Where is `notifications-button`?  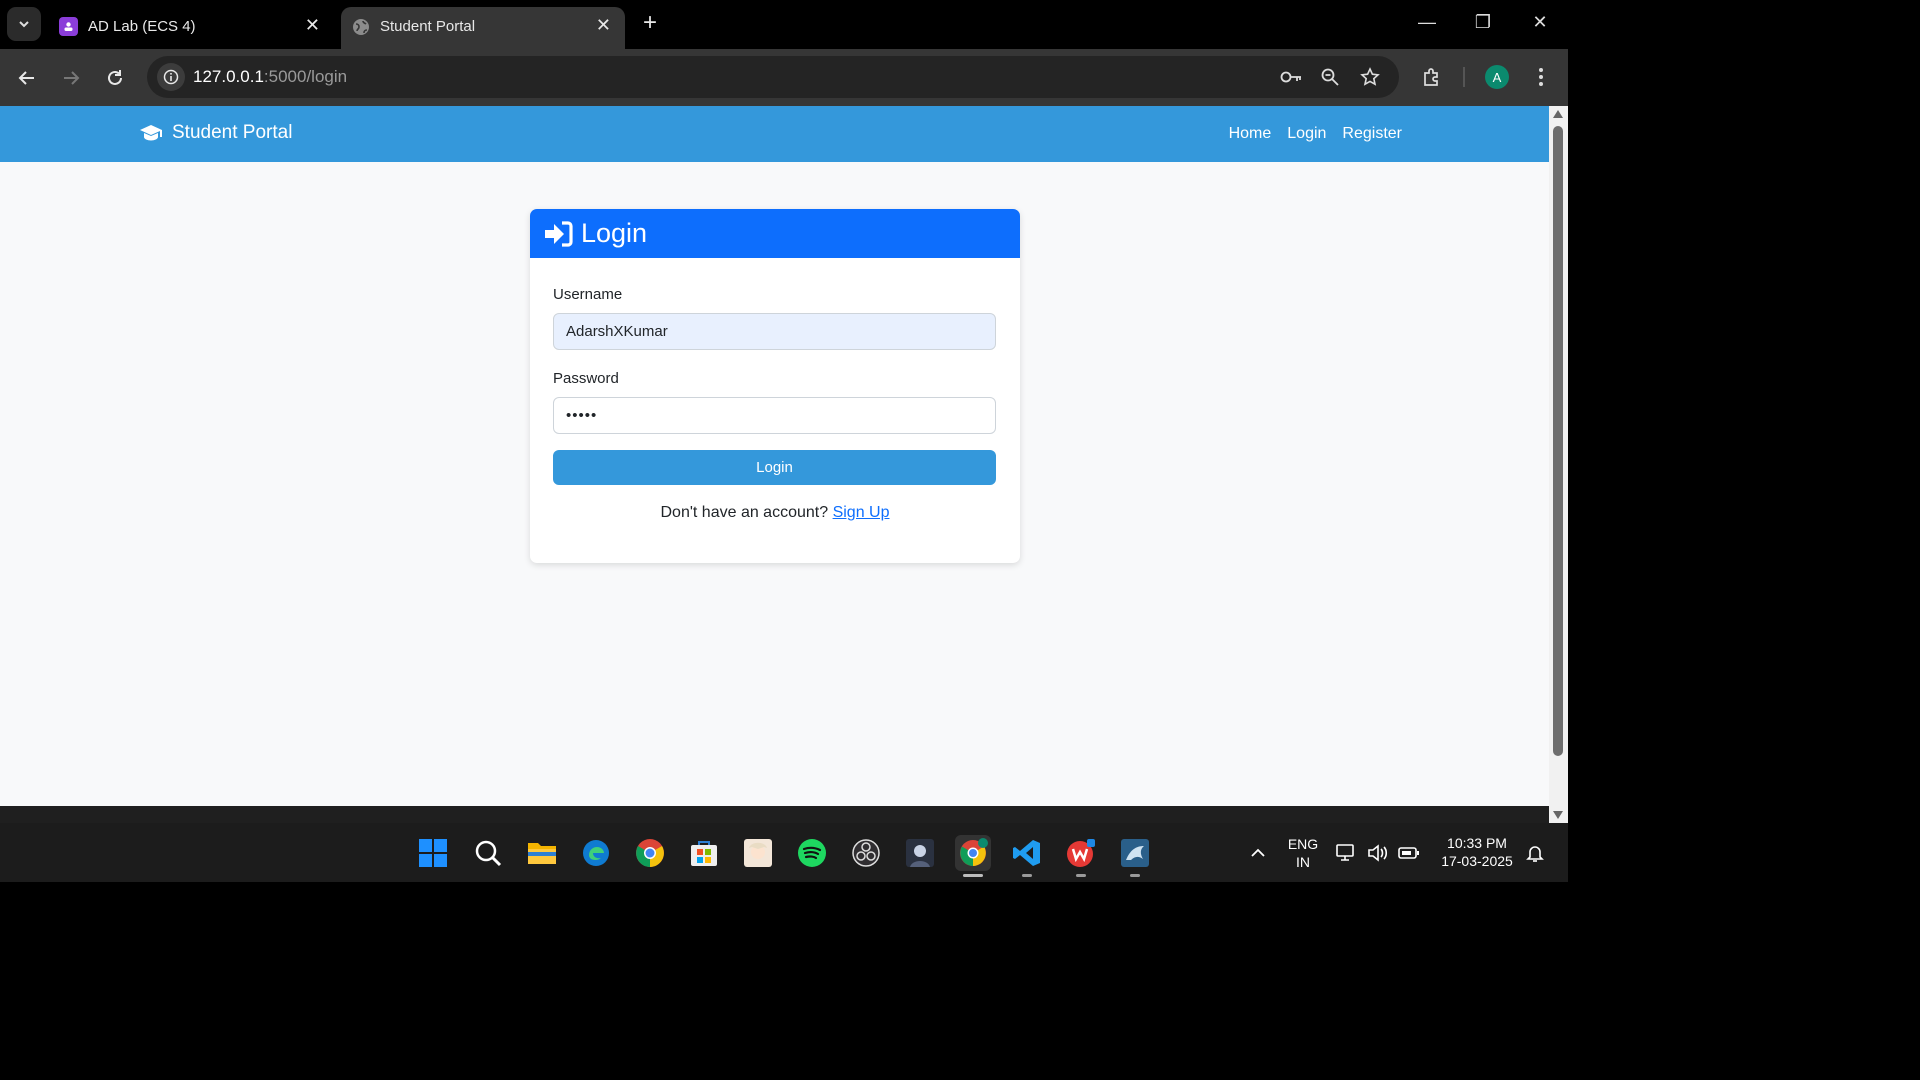
notifications-button is located at coordinates (1535, 853).